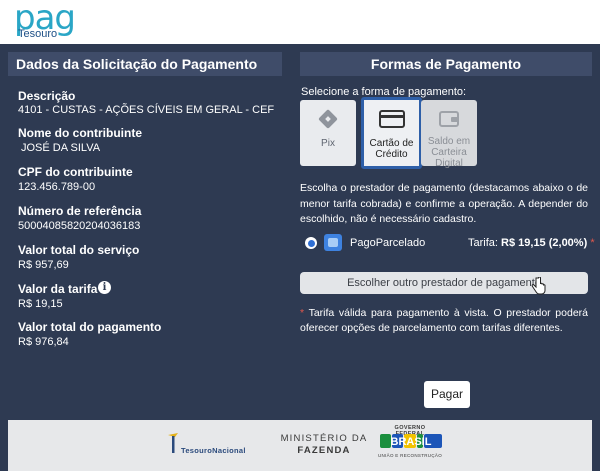  What do you see at coordinates (173, 443) in the screenshot?
I see `tesouro-nacional-logo-icon` at bounding box center [173, 443].